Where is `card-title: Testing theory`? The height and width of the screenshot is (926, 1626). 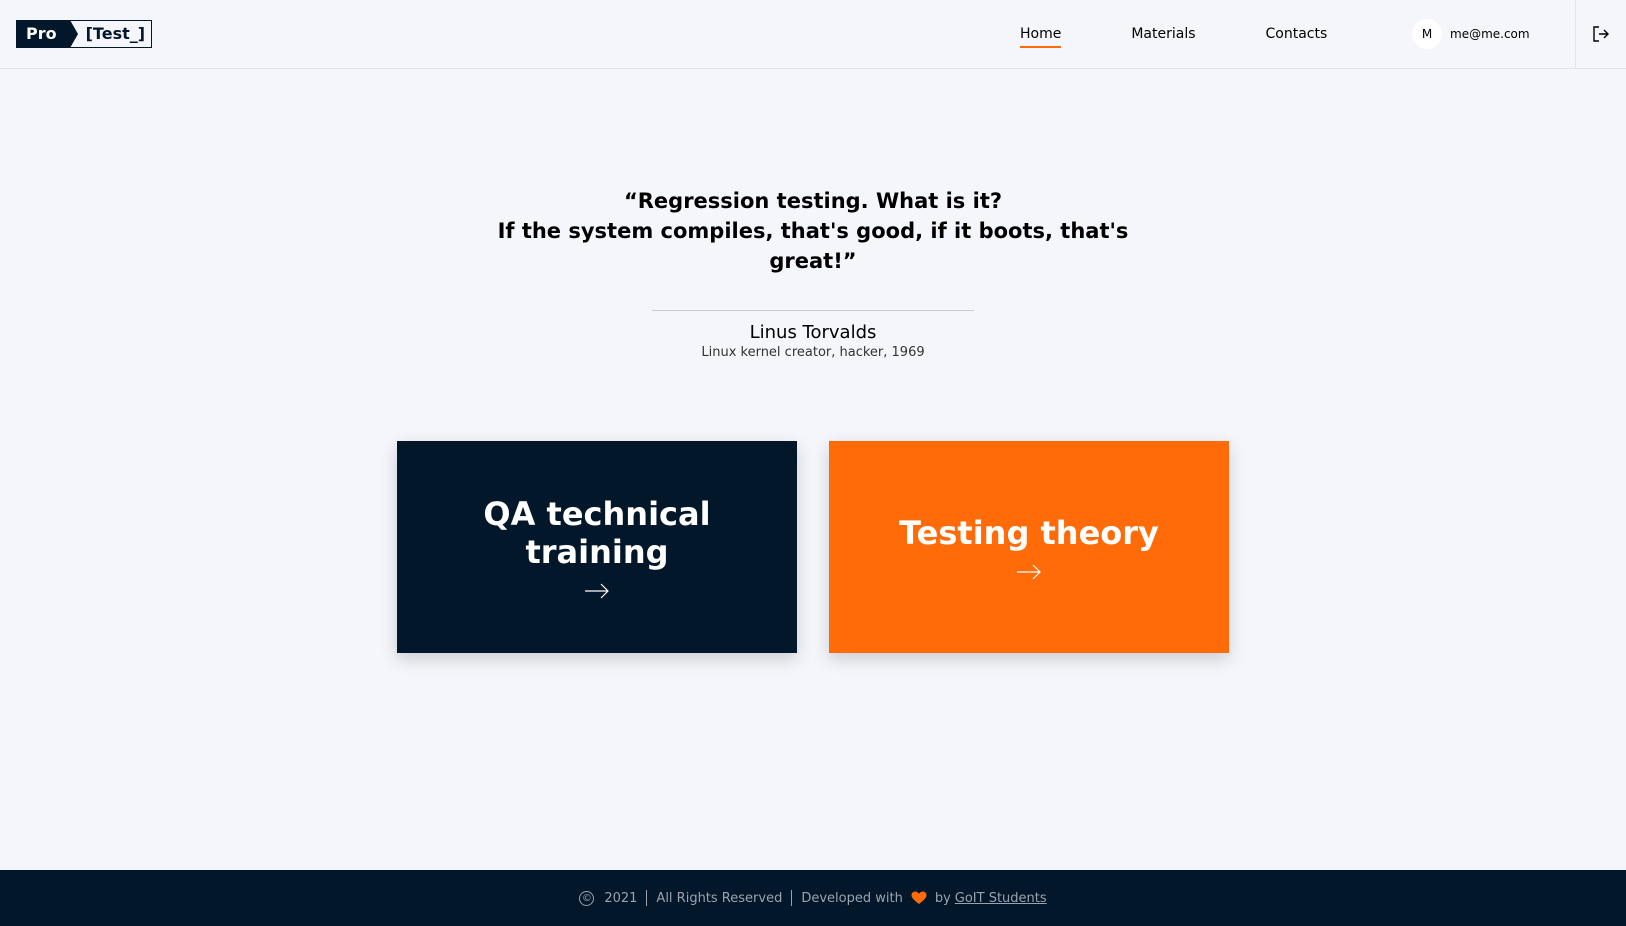
card-title: Testing theory is located at coordinates (1029, 533).